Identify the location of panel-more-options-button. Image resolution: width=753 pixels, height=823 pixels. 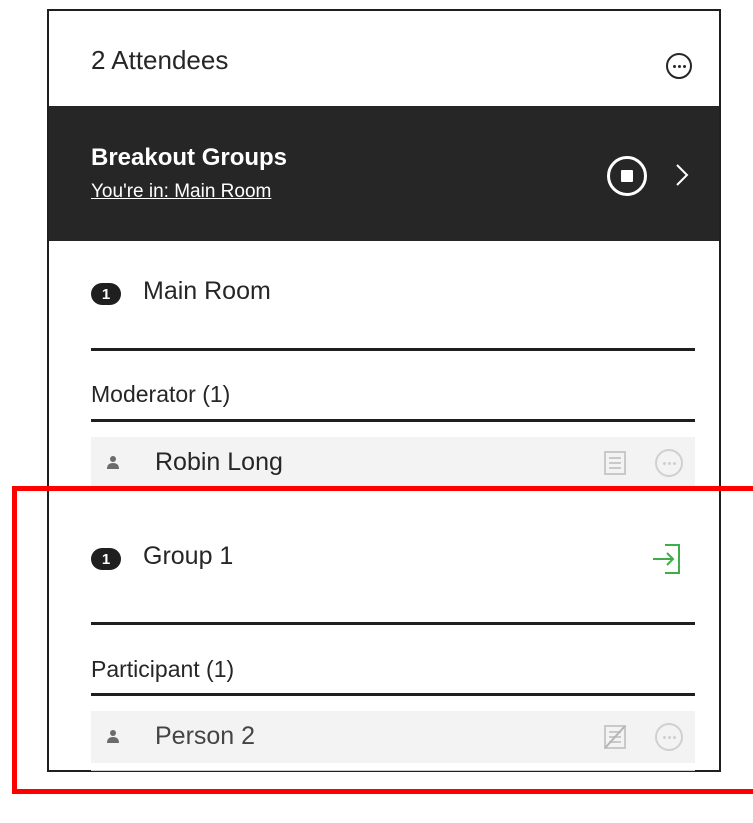
(679, 66).